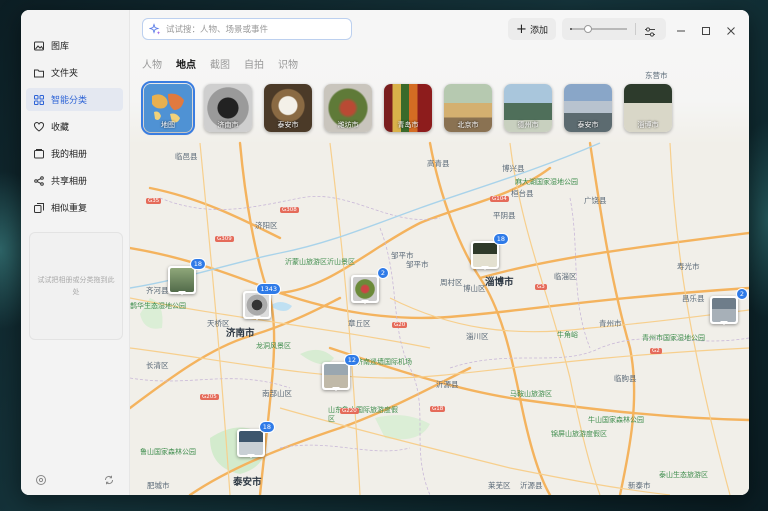  Describe the element at coordinates (268, 289) in the screenshot. I see `photo-count-badge: 1343` at that location.